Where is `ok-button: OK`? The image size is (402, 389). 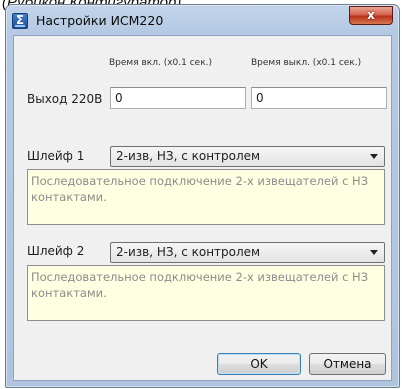 ok-button: OK is located at coordinates (259, 364).